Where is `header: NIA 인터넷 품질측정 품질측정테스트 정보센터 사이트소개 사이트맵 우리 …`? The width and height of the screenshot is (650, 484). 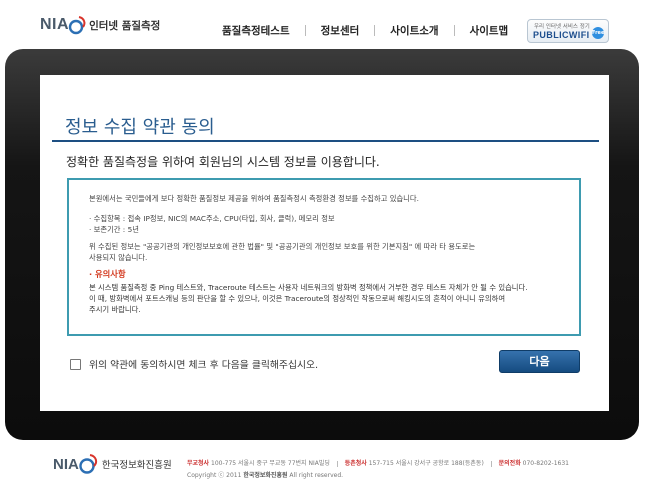
header: NIA 인터넷 품질측정 품질측정테스트 정보센터 사이트소개 사이트맵 우리 … is located at coordinates (325, 25).